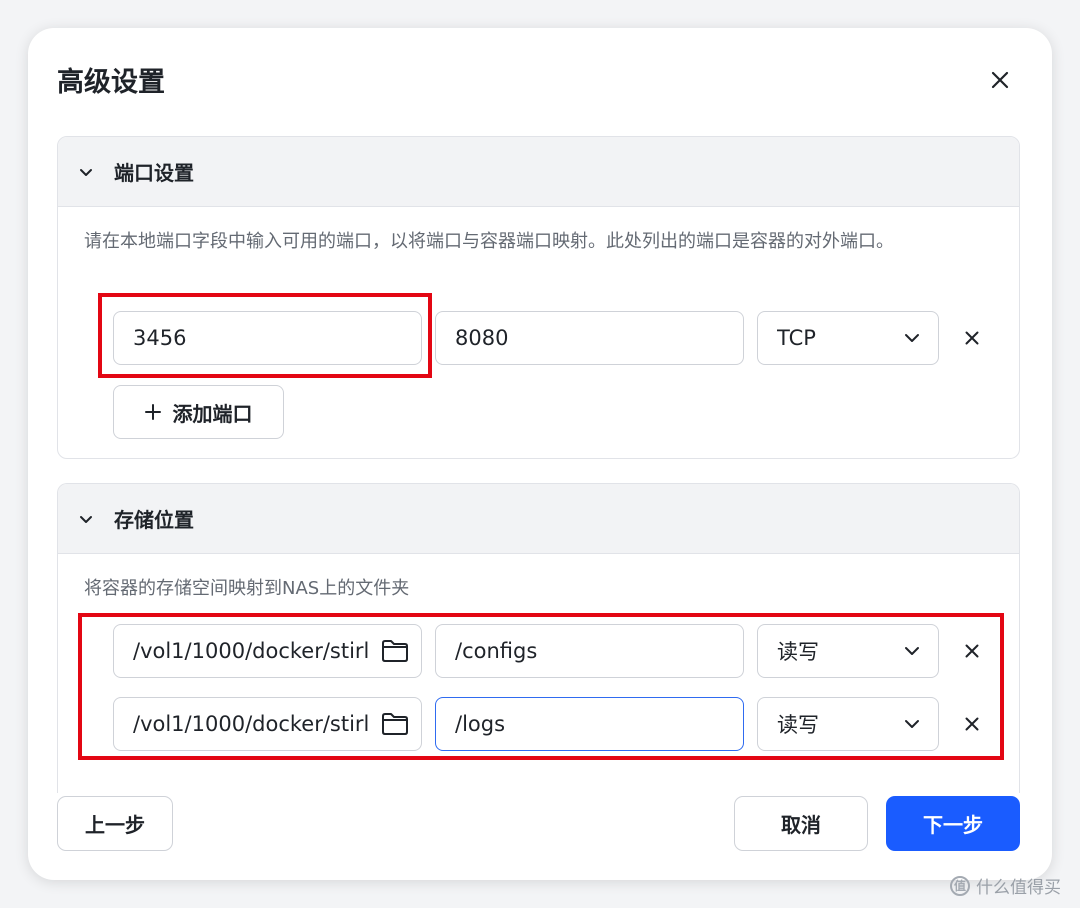 This screenshot has width=1080, height=908. What do you see at coordinates (589, 651) in the screenshot?
I see `container-path-input: /configs` at bounding box center [589, 651].